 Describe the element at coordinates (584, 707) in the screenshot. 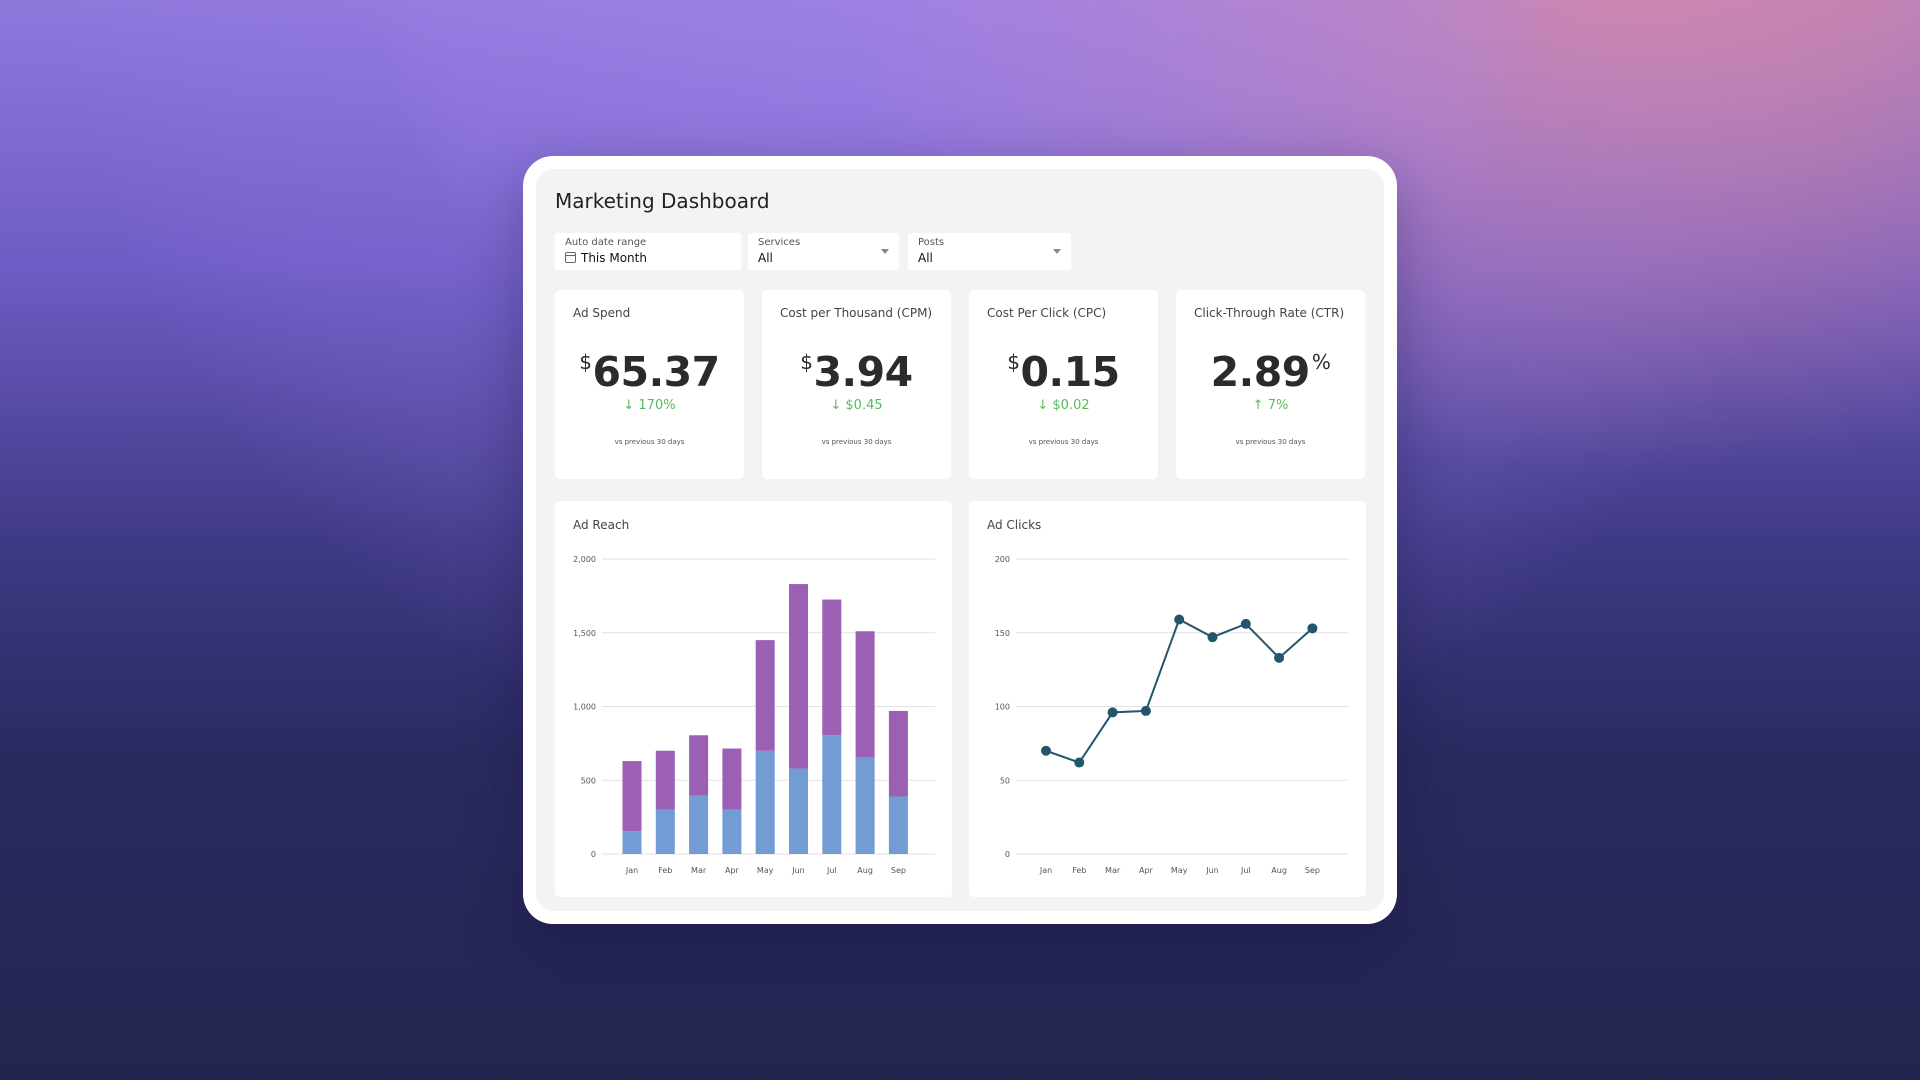

I see `y-tick-label: 1,000` at that location.